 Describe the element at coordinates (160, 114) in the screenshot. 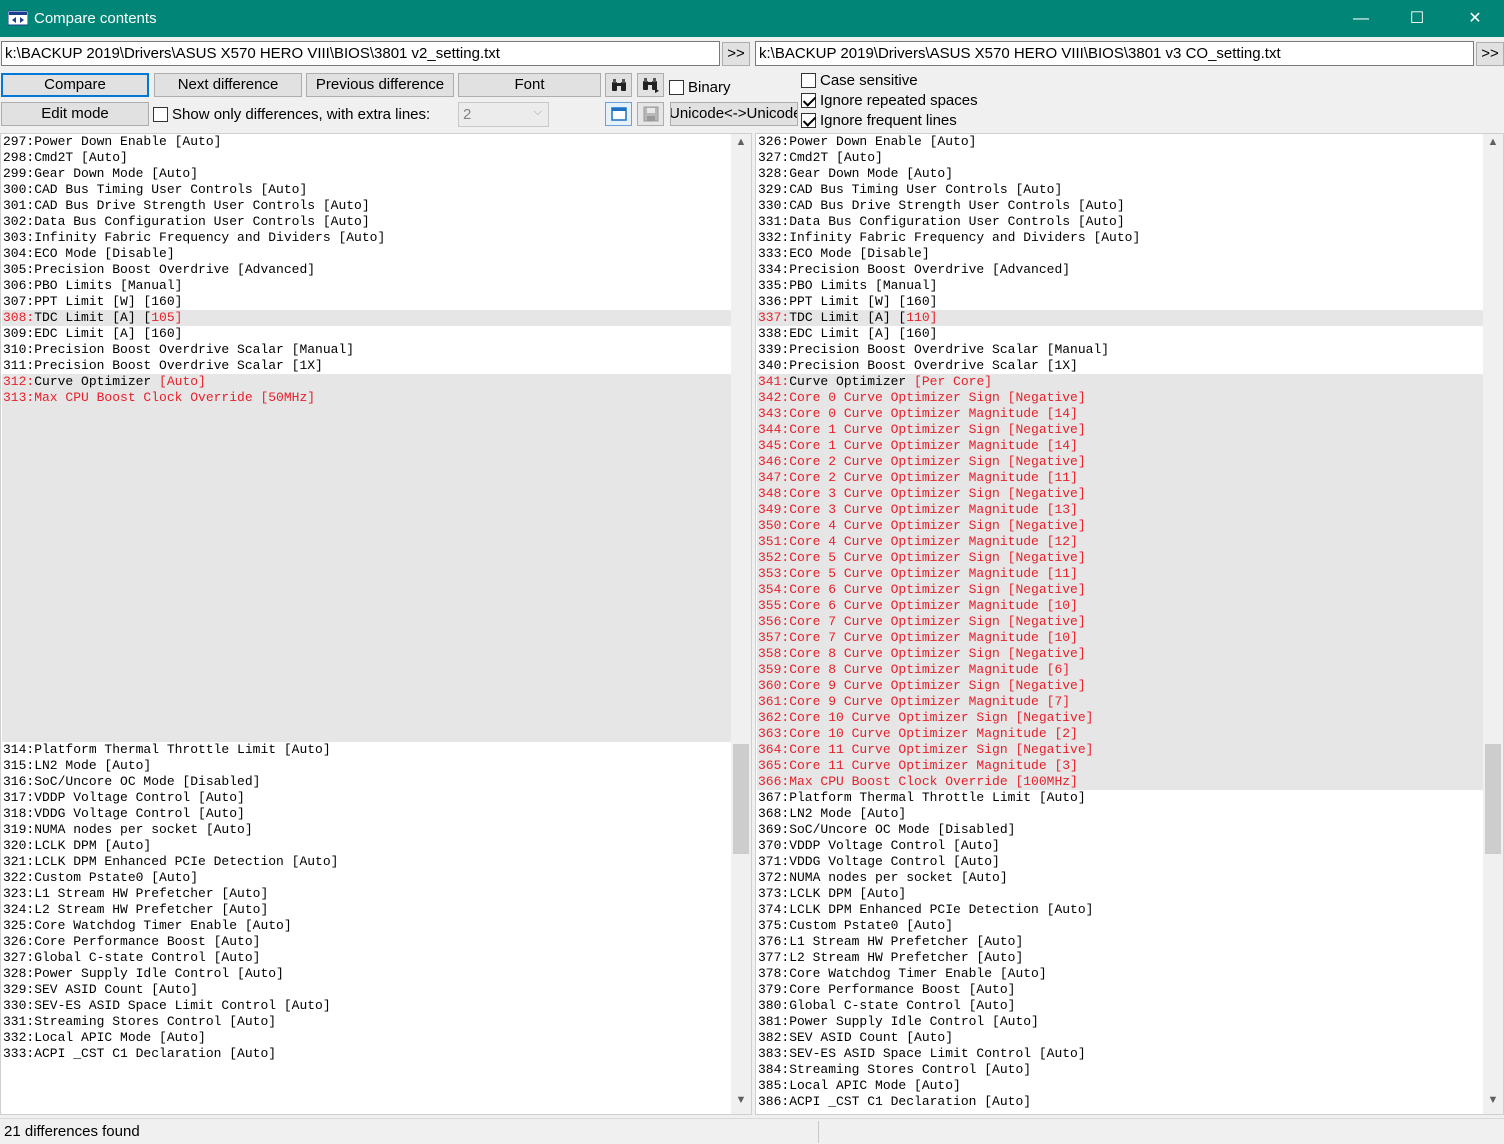

I see `show-only-differences-box` at that location.